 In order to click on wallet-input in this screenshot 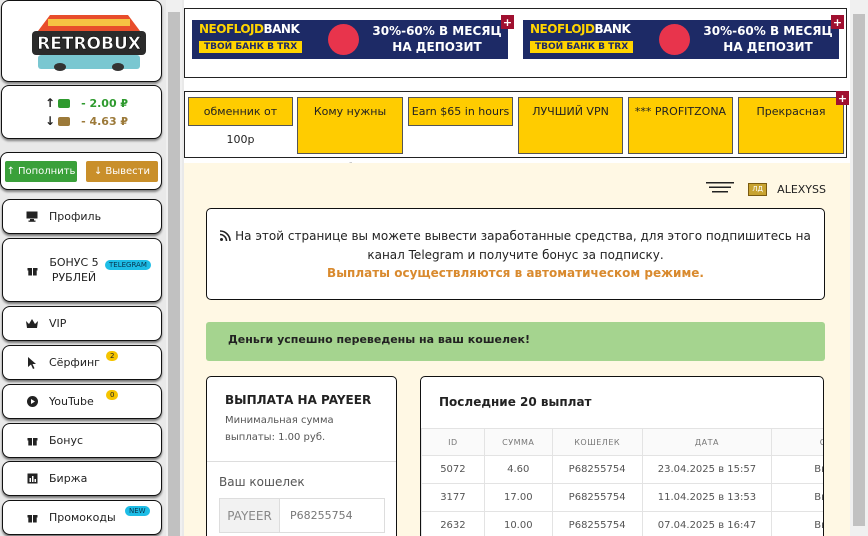, I will do `click(332, 515)`.